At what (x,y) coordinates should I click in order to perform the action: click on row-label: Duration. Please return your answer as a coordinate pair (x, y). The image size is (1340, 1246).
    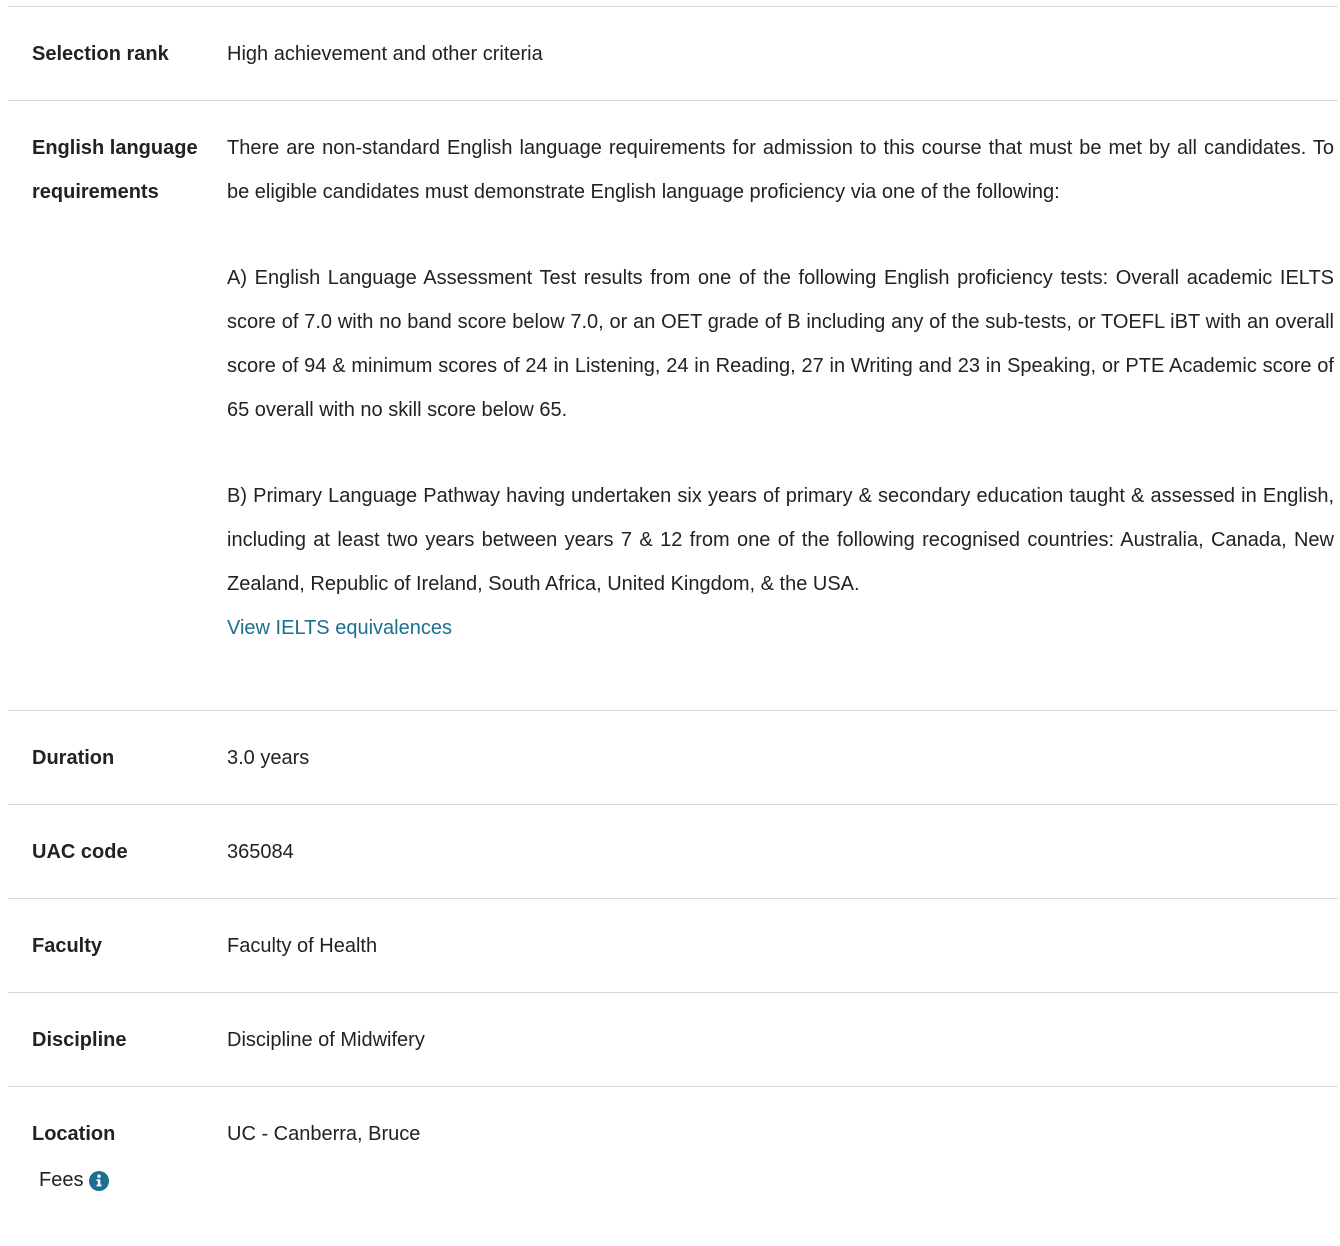
    Looking at the image, I should click on (73, 758).